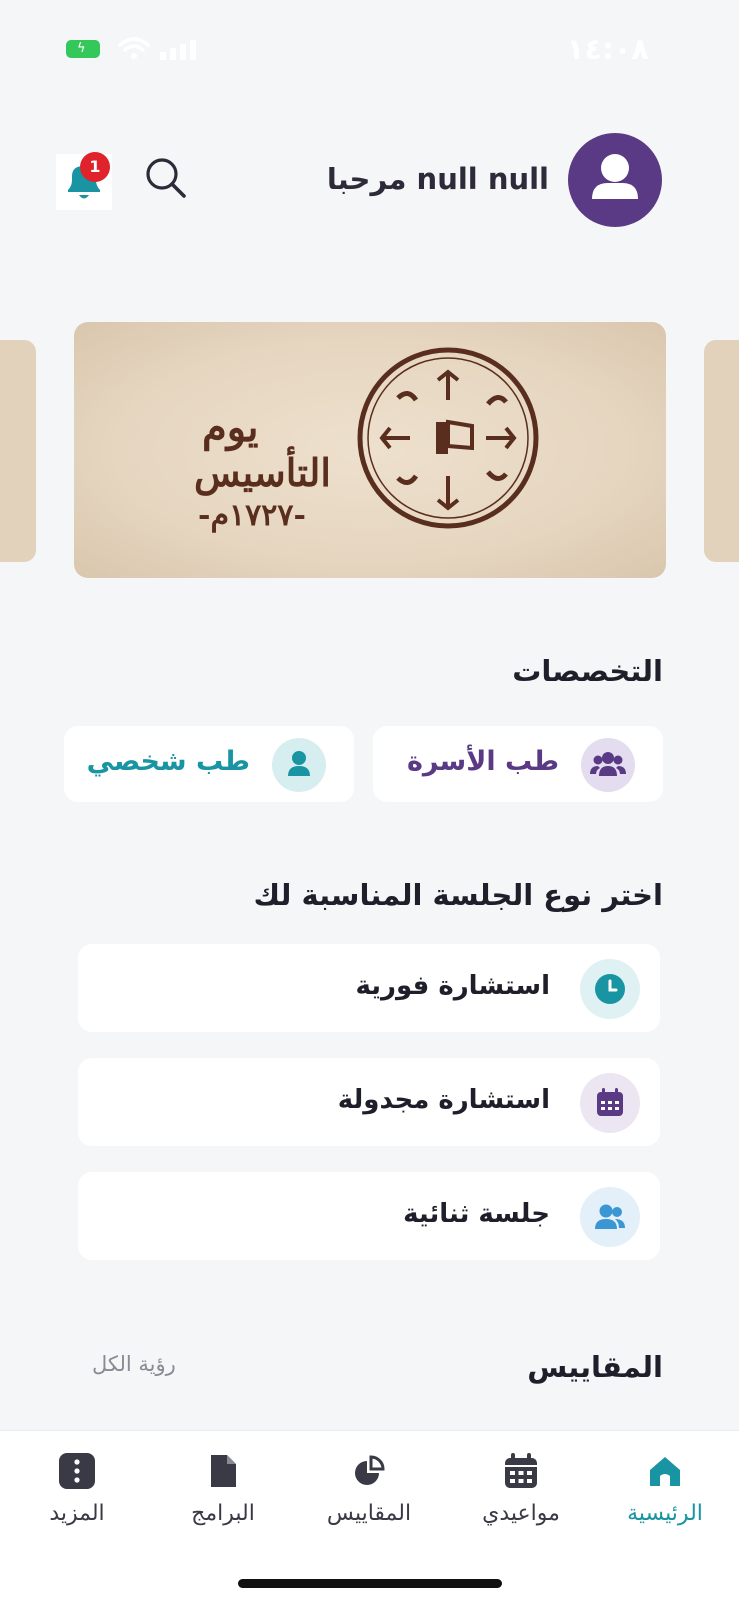 This screenshot has width=739, height=1600. I want to click on user-icon, so click(615, 176).